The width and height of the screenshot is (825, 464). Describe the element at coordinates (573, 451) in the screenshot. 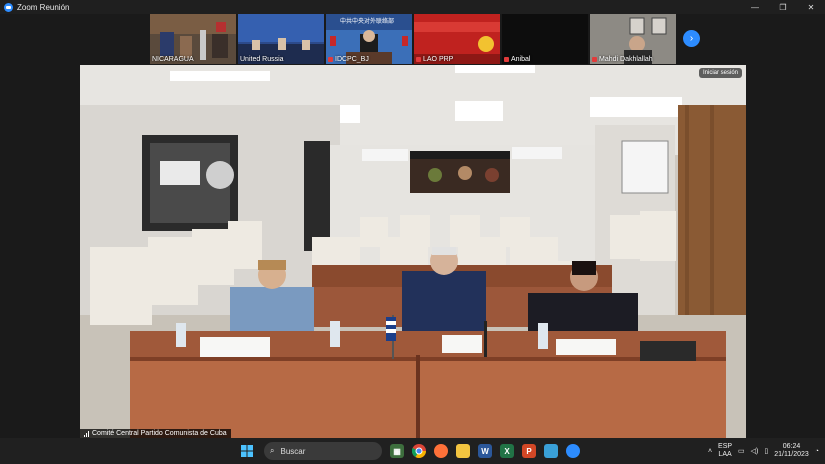

I see `zoom-icon` at that location.